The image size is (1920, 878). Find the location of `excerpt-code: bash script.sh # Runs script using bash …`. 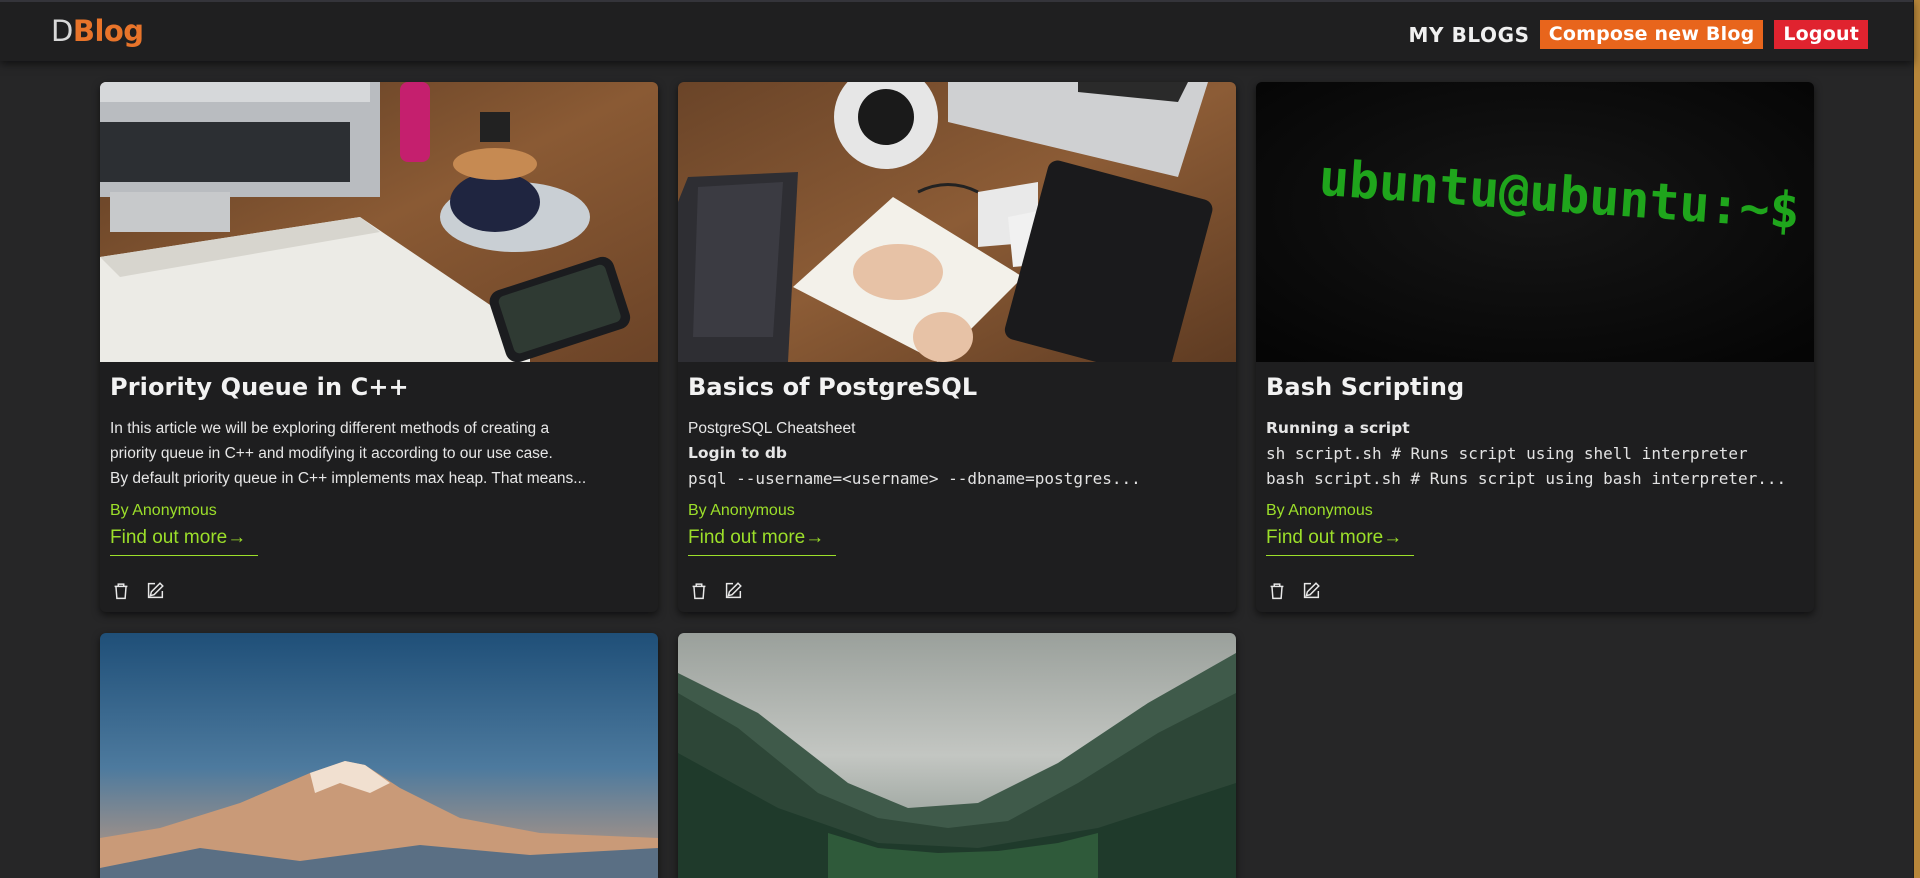

excerpt-code: bash script.sh # Runs script using bash … is located at coordinates (1526, 478).